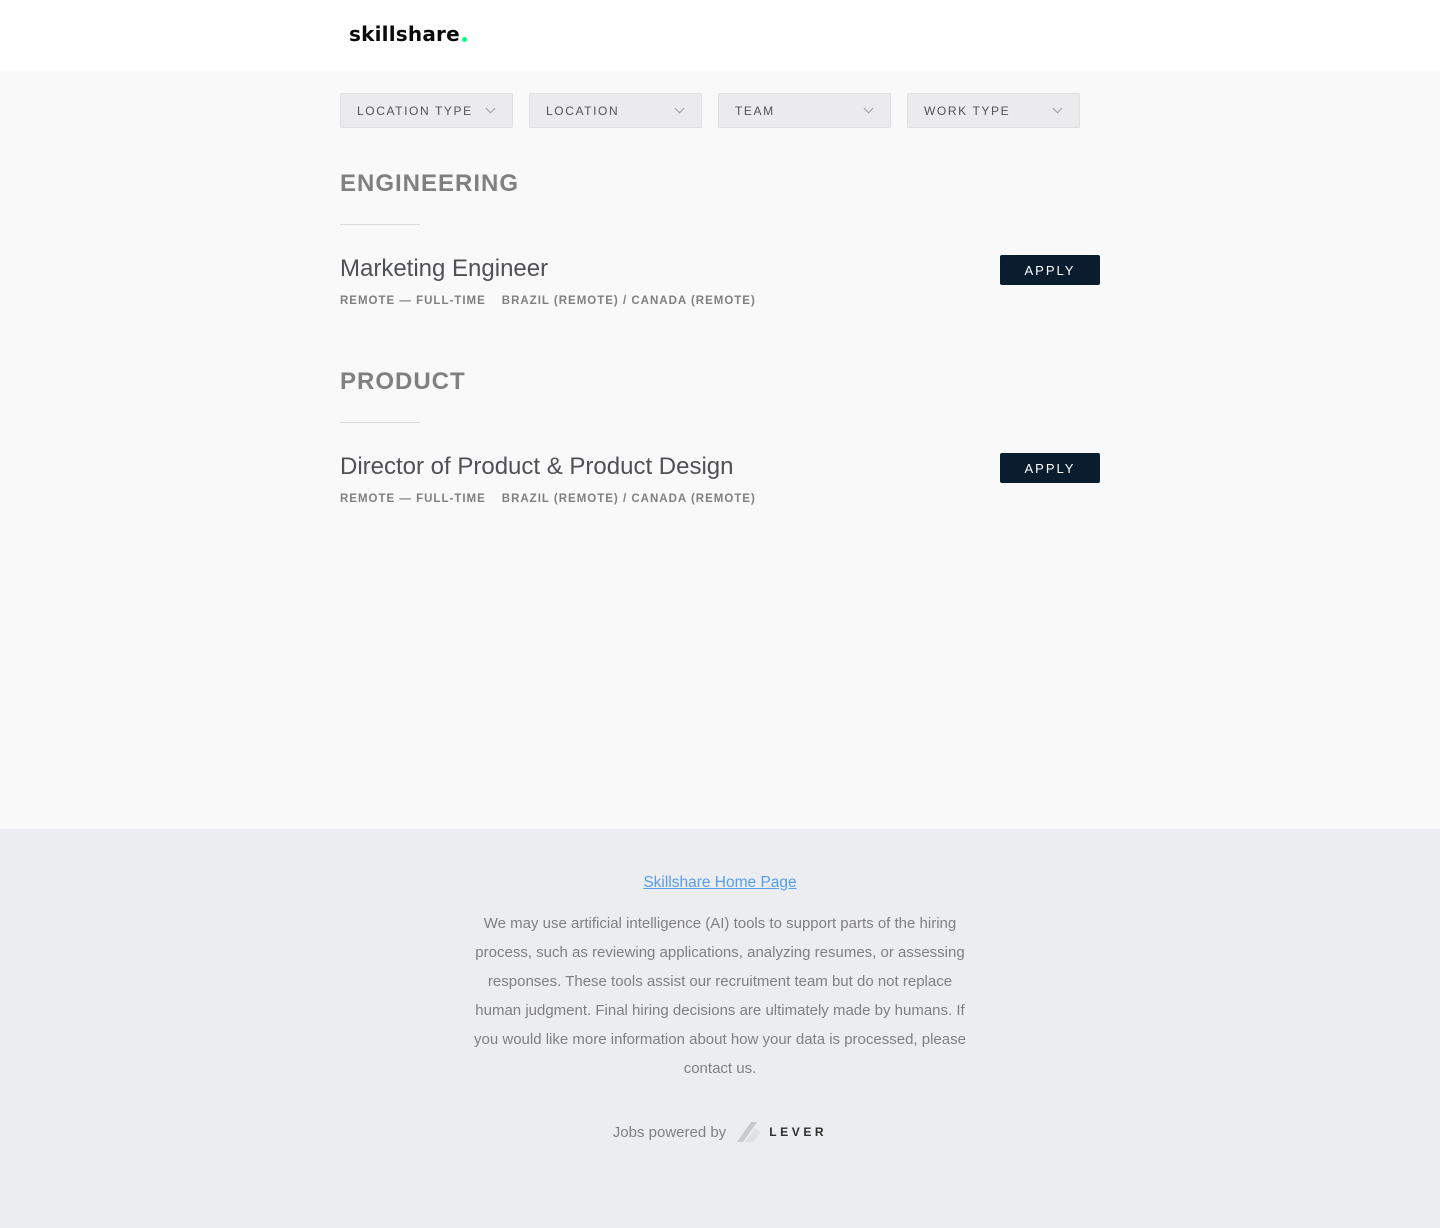 The width and height of the screenshot is (1440, 1228). Describe the element at coordinates (415, 110) in the screenshot. I see `filter-label: LOCATION TYPE` at that location.